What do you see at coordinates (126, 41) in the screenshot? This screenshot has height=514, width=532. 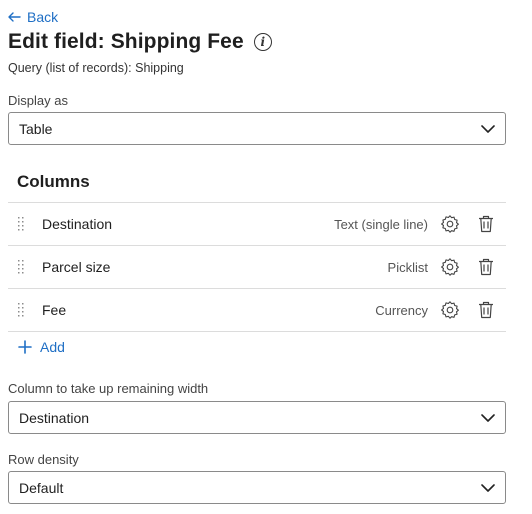 I see `page-title: Edit field: Shipping Fee` at bounding box center [126, 41].